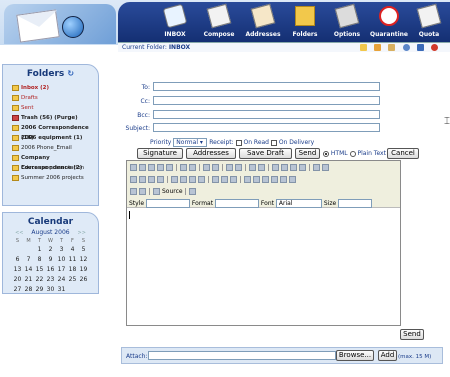 Image resolution: width=450 pixels, height=377 pixels. Describe the element at coordinates (83, 259) in the screenshot. I see `calendar-day: 12` at that location.